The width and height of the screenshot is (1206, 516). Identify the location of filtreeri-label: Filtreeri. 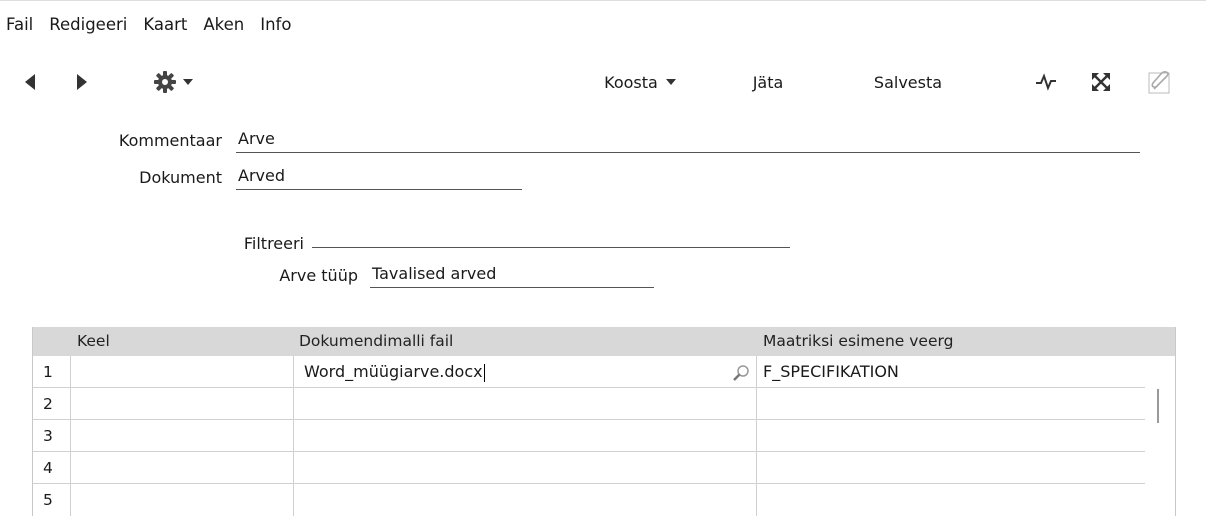
(273, 243).